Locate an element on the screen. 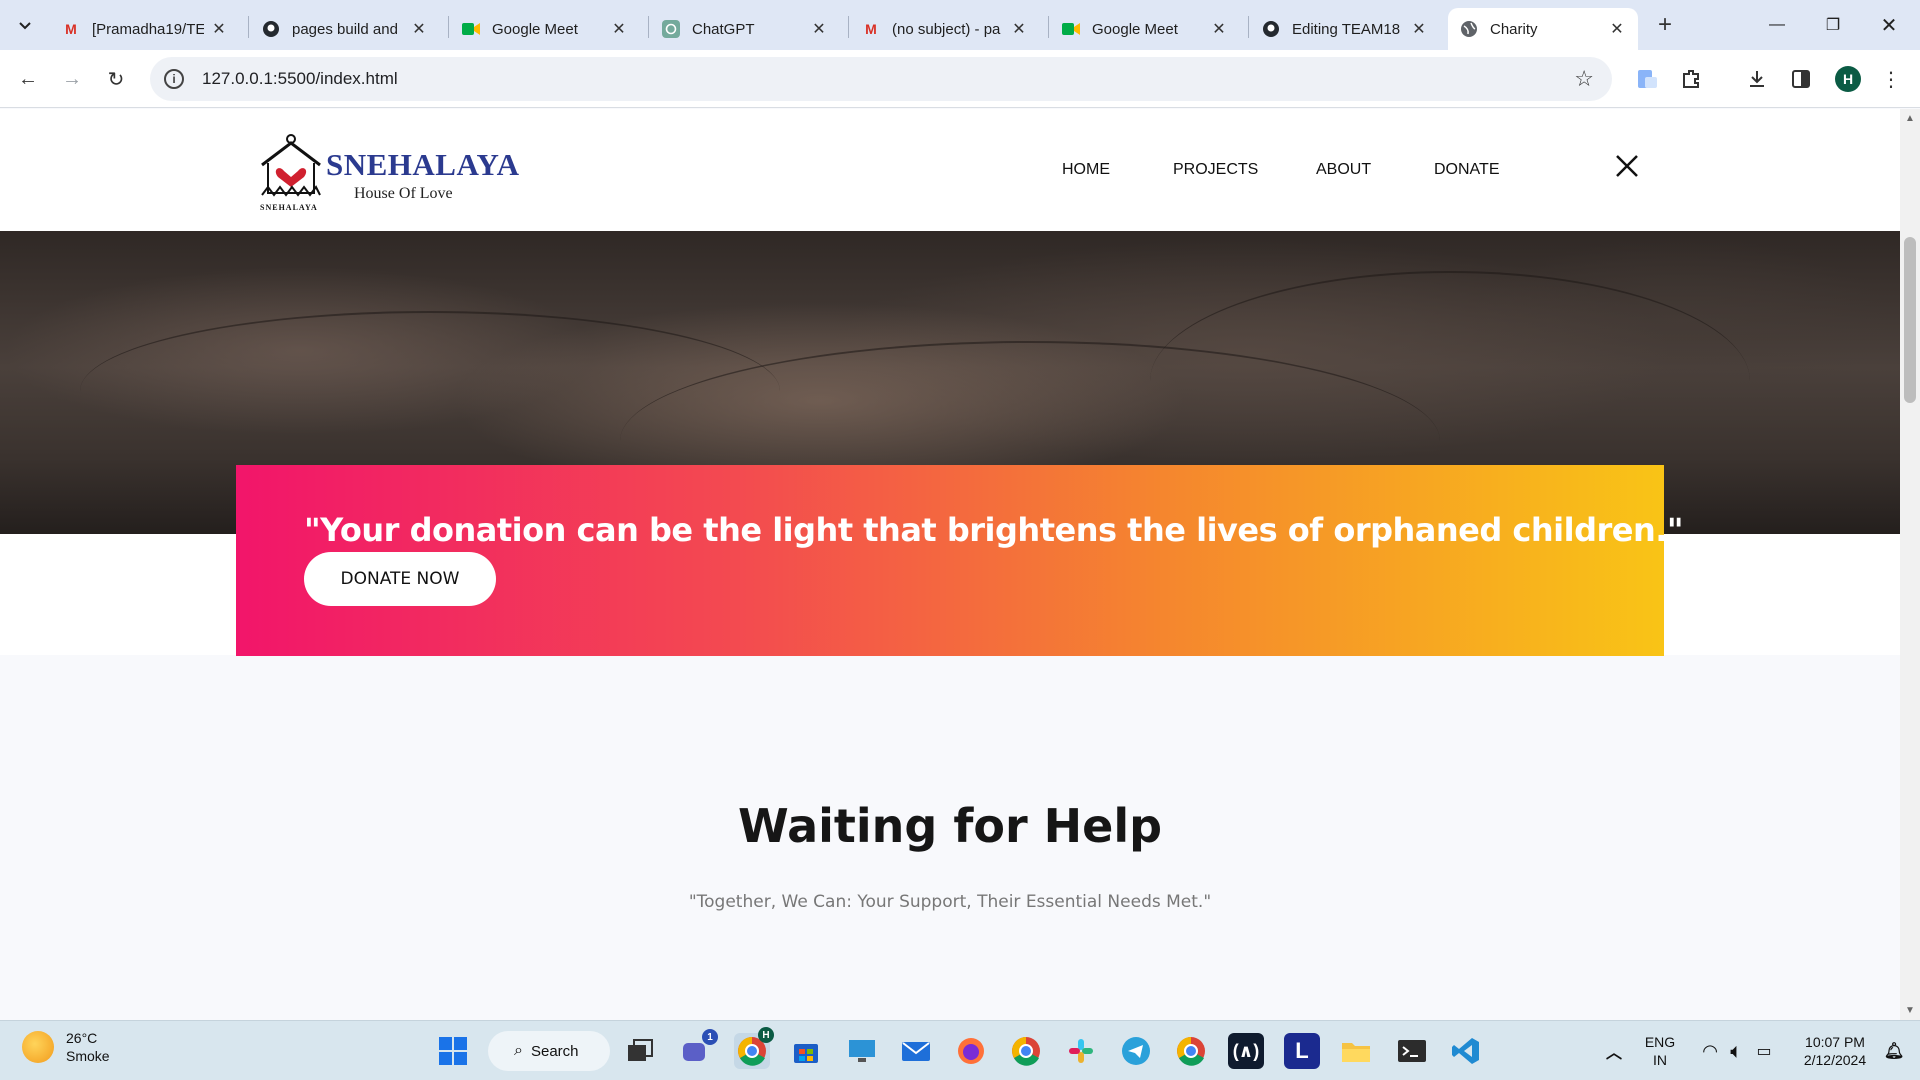 This screenshot has width=1920, height=1080. file-explorer-icon is located at coordinates (1356, 1051).